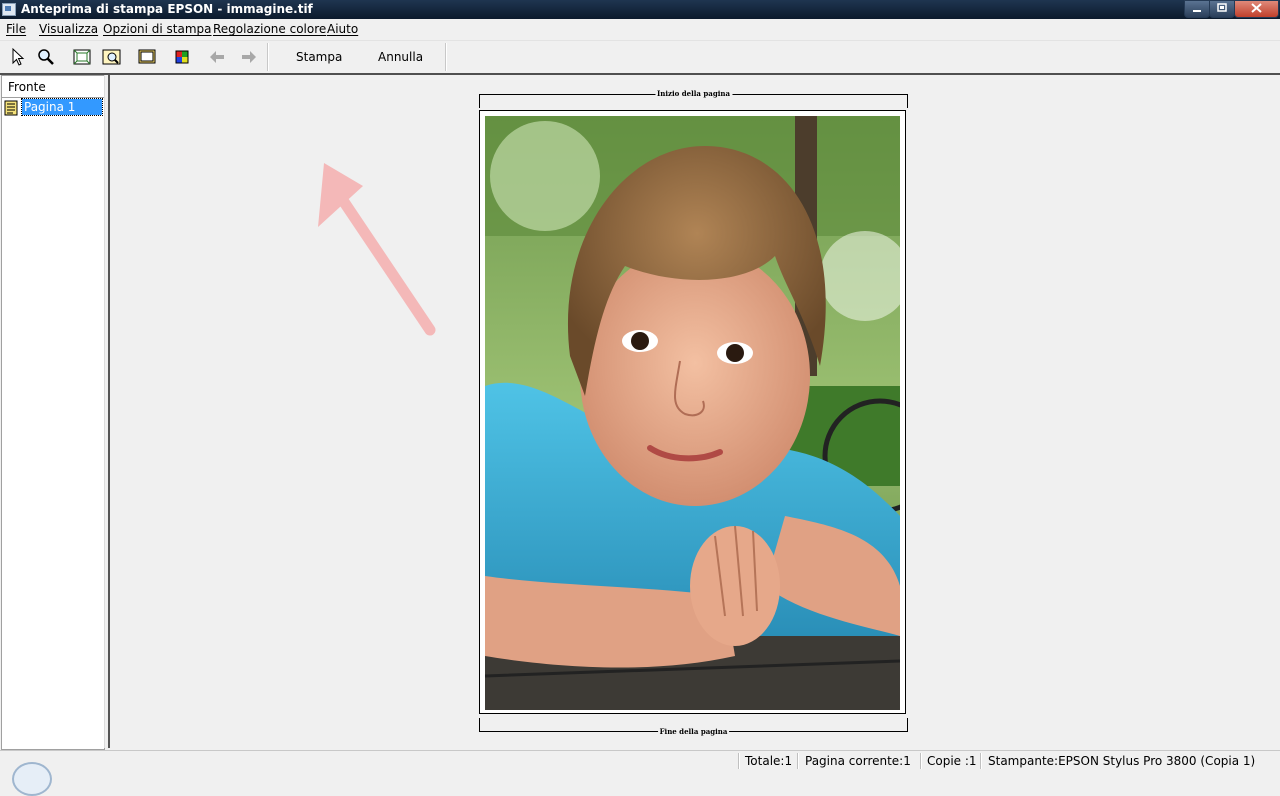 This screenshot has width=1280, height=796. I want to click on app-icon, so click(9, 9).